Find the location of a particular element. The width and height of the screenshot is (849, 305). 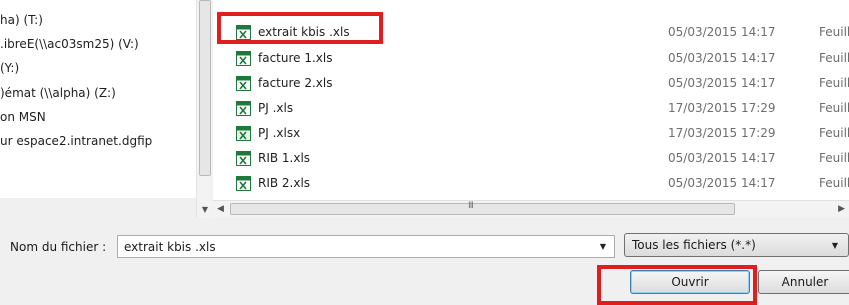

nav-item-drive-t: ha) (T:) is located at coordinates (21, 20).